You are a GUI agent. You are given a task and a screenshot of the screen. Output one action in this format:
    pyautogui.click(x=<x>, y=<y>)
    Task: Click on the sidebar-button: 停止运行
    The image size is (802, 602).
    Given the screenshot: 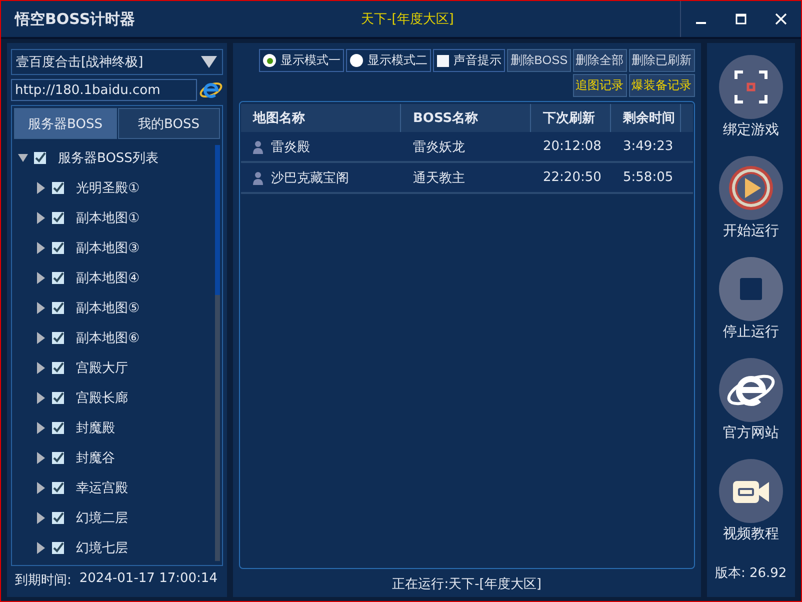 What is the action you would take?
    pyautogui.click(x=750, y=307)
    